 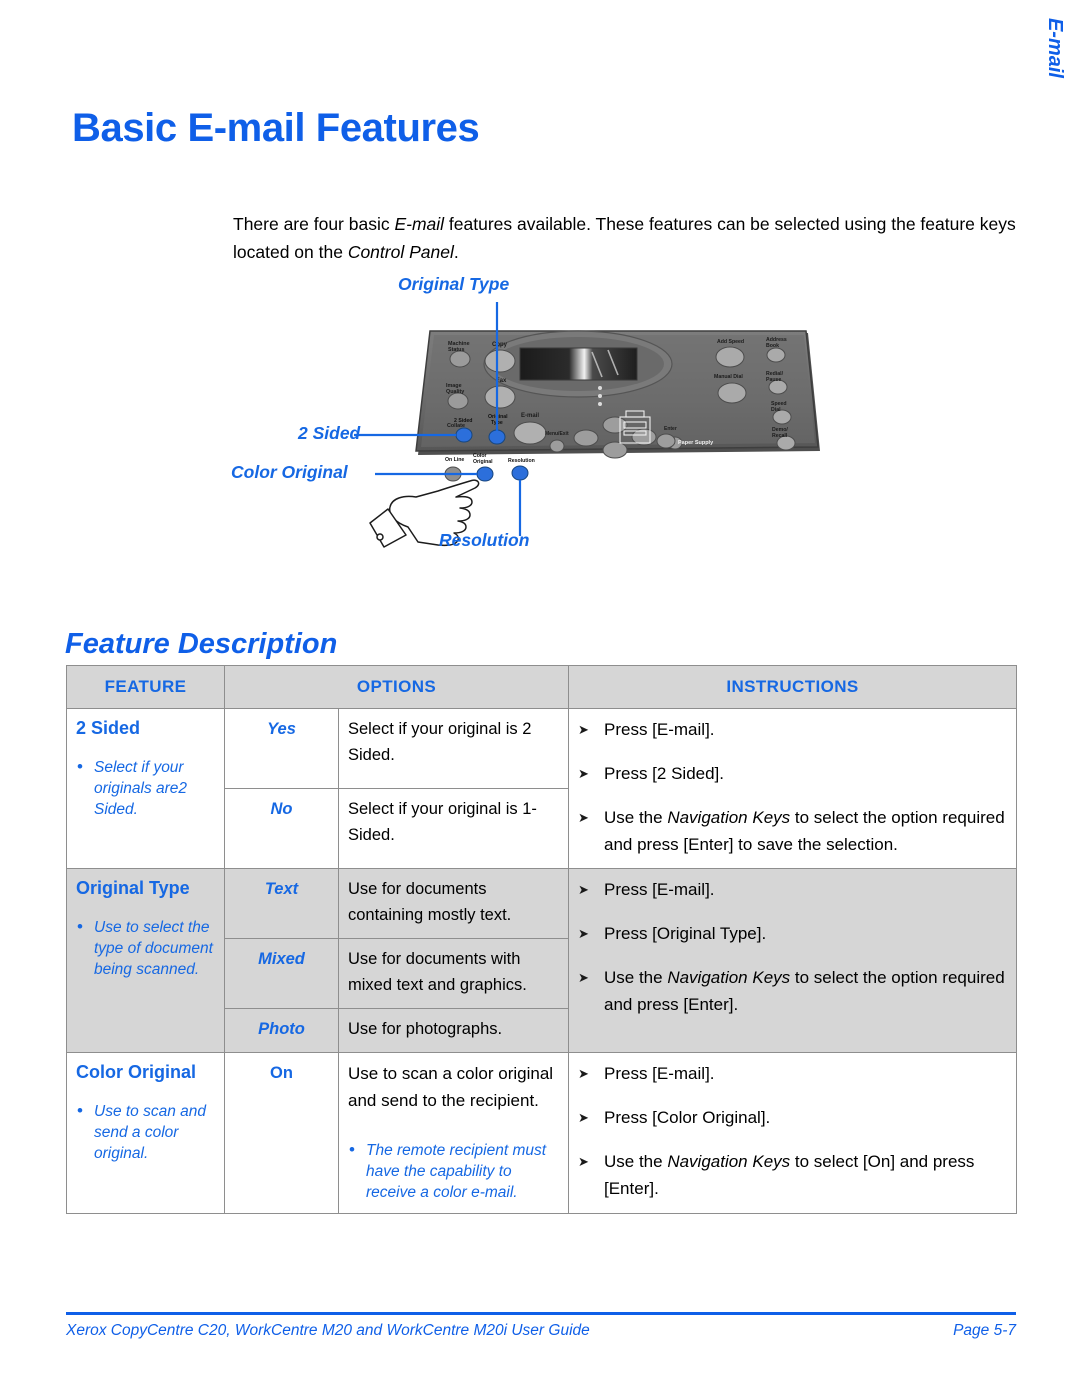 I want to click on callout-resolution: Resolution, so click(x=484, y=540).